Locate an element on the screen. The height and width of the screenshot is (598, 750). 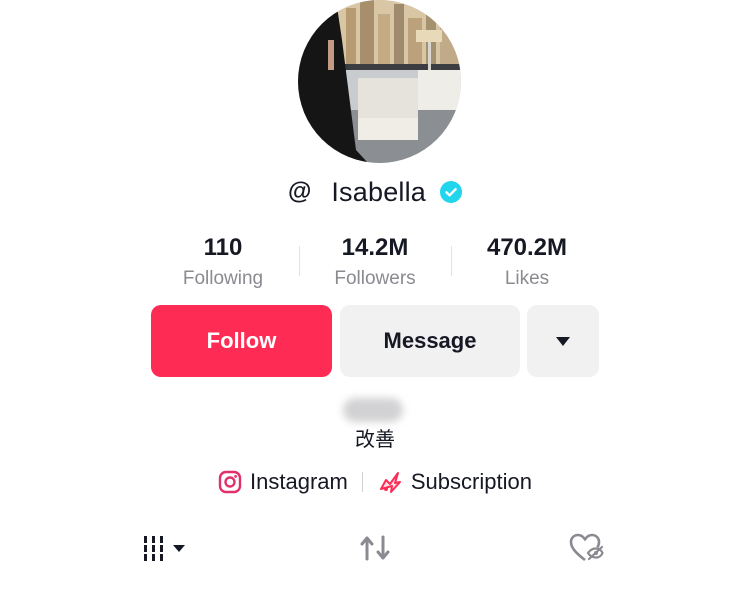
link-divider is located at coordinates (362, 482).